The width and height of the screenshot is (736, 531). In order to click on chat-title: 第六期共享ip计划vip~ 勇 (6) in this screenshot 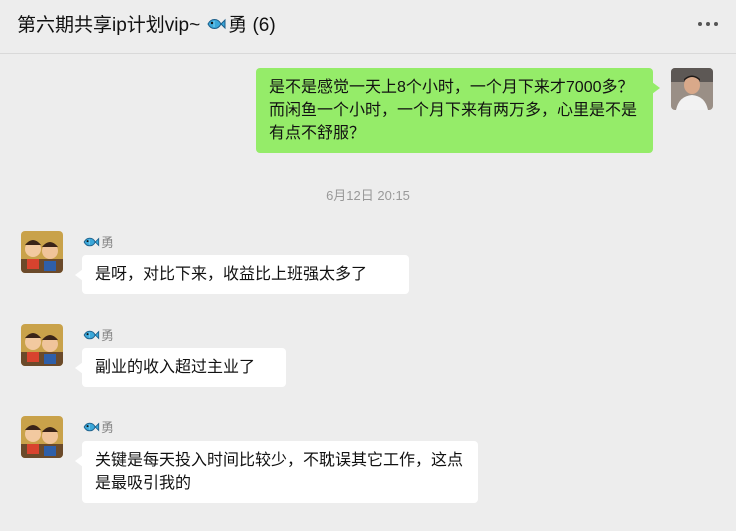, I will do `click(146, 23)`.